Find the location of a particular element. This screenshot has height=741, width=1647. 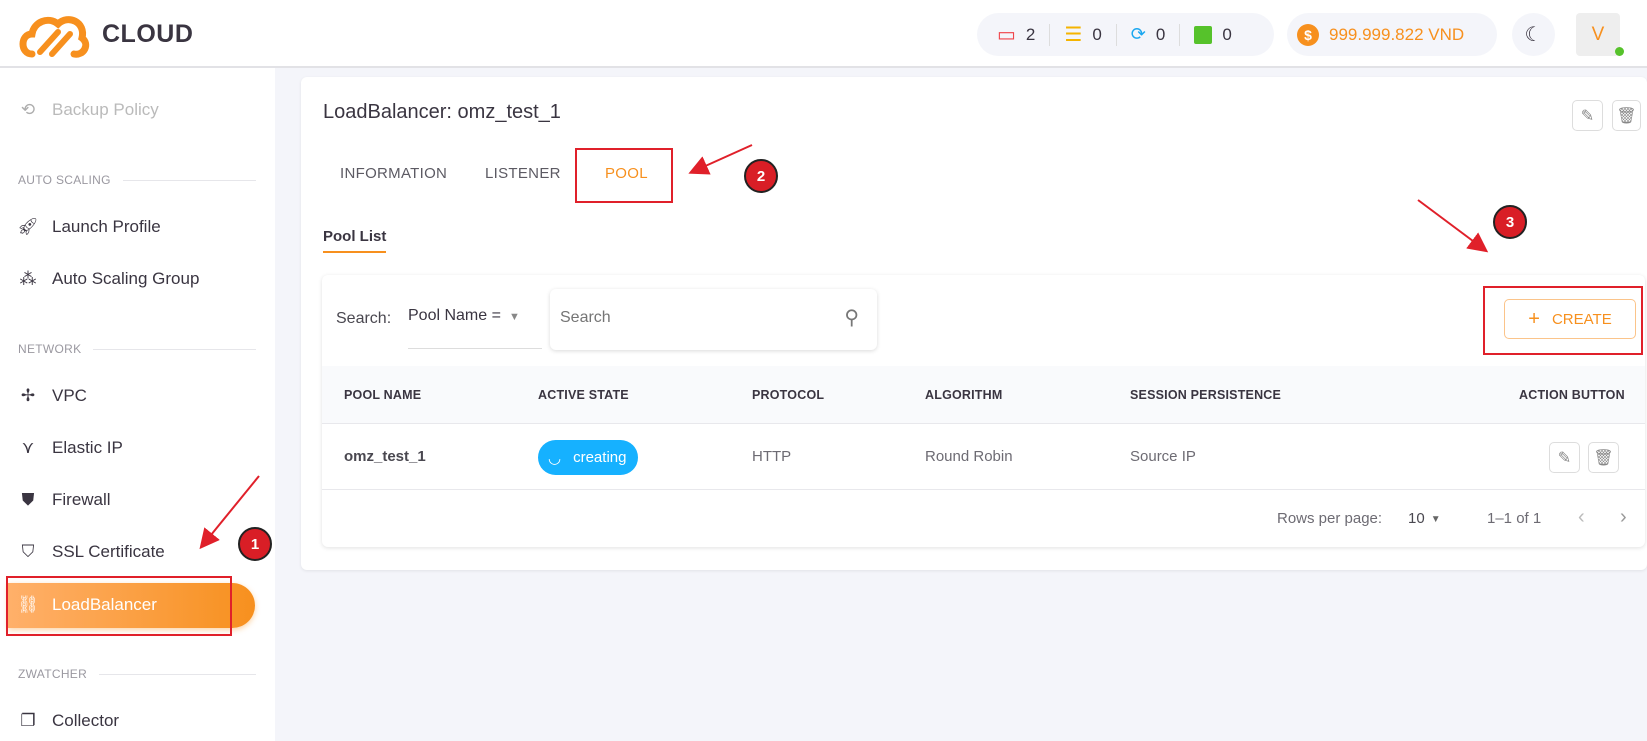

annotation-badge-2: 2 is located at coordinates (761, 176).